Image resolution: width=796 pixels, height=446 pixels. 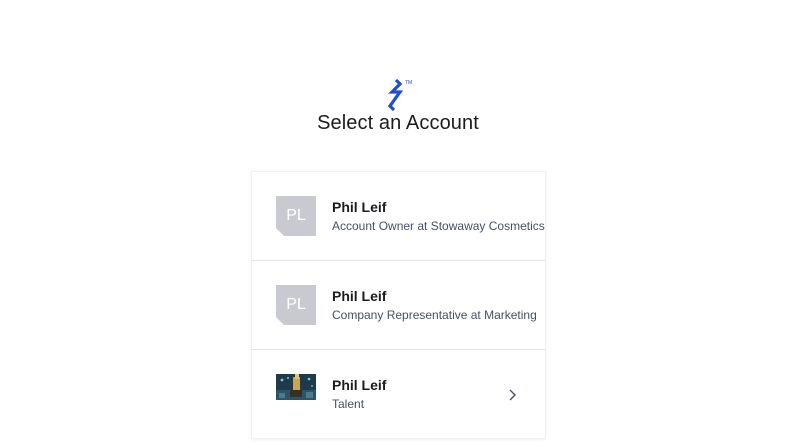 I want to click on toptal-logo-icon: TM, so click(x=398, y=95).